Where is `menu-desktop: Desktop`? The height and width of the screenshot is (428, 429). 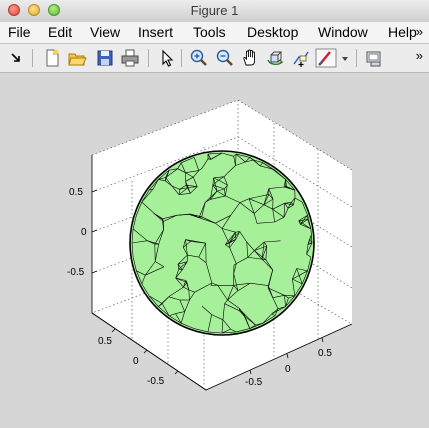 menu-desktop: Desktop is located at coordinates (272, 32).